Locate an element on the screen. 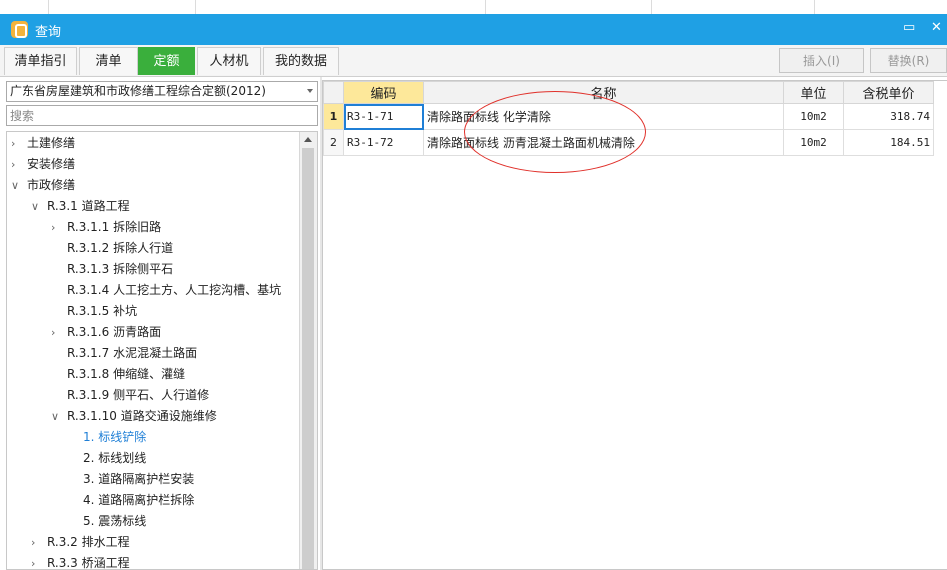 Image resolution: width=947 pixels, height=570 pixels. tree-node-label: R.3.1.1 拆除旧路 is located at coordinates (114, 227).